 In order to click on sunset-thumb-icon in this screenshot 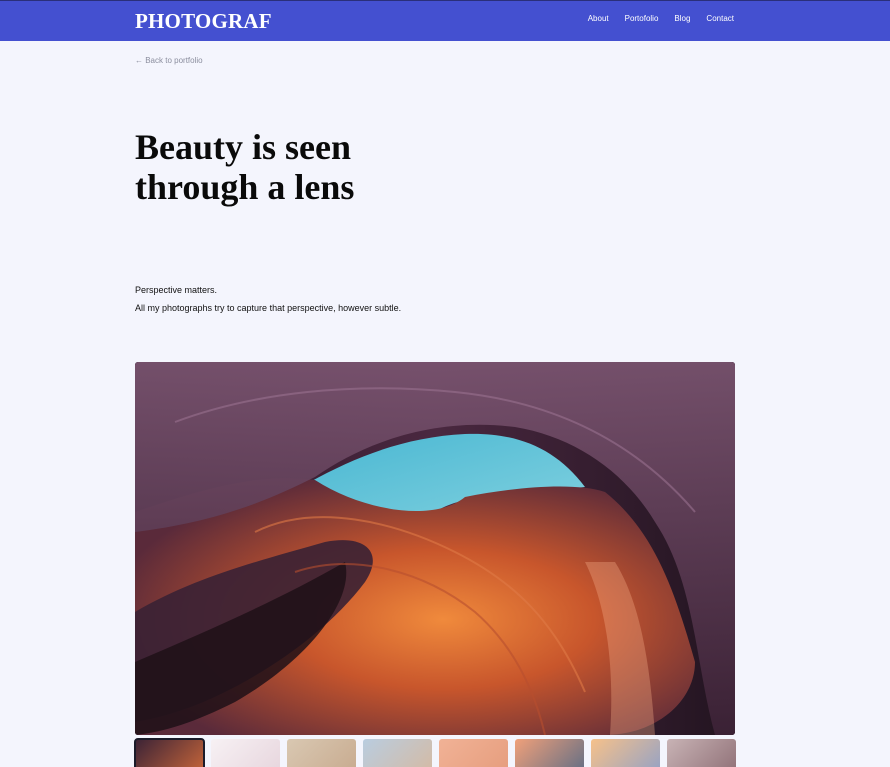, I will do `click(625, 753)`.